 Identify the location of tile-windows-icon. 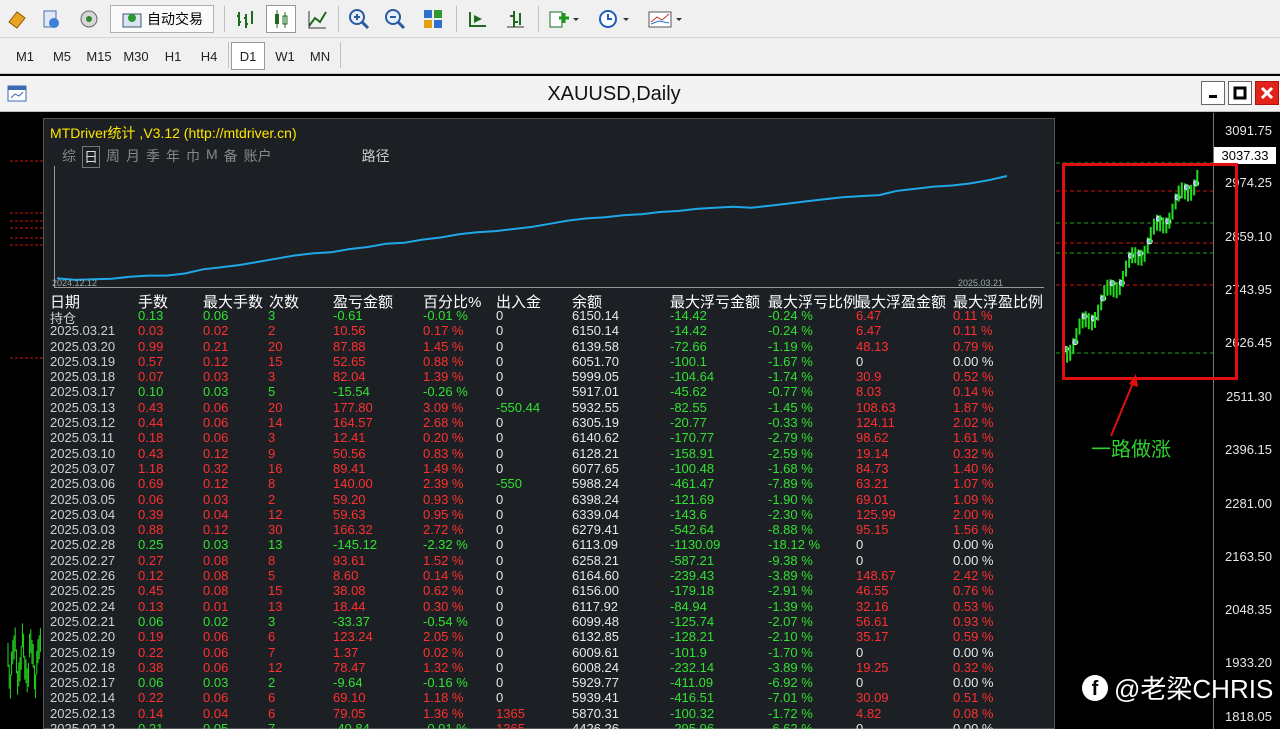
(433, 19).